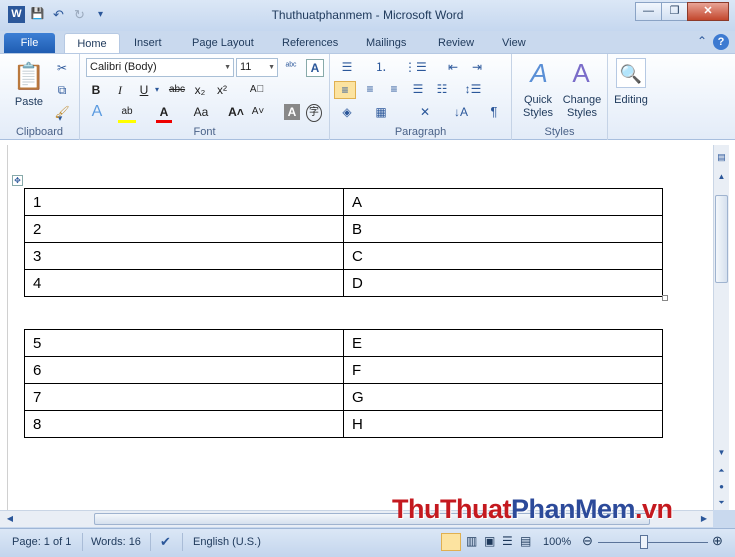 The image size is (735, 557). Describe the element at coordinates (201, 112) in the screenshot. I see `font-size-change-icon: Aa` at that location.